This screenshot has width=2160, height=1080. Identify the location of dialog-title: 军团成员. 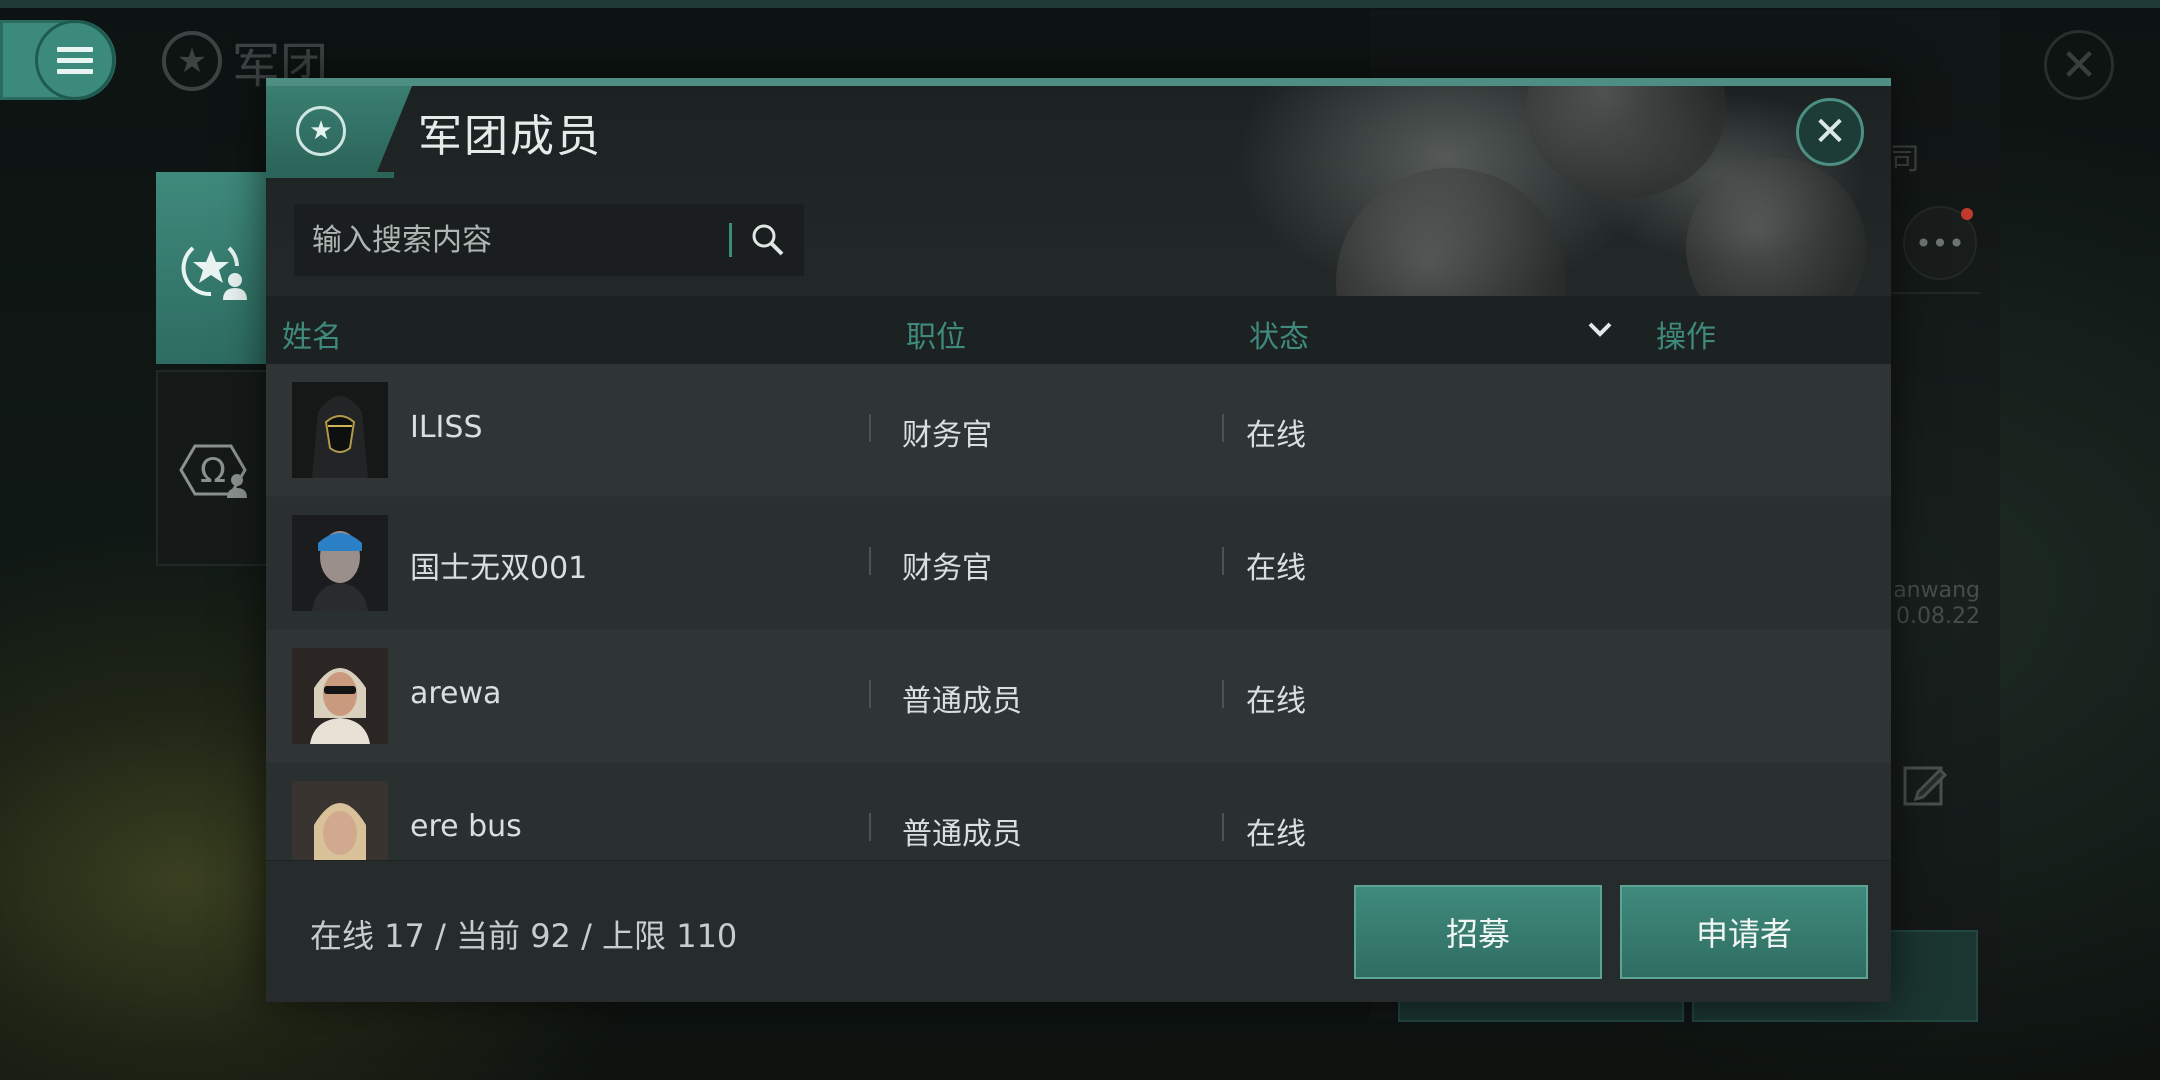
(510, 136).